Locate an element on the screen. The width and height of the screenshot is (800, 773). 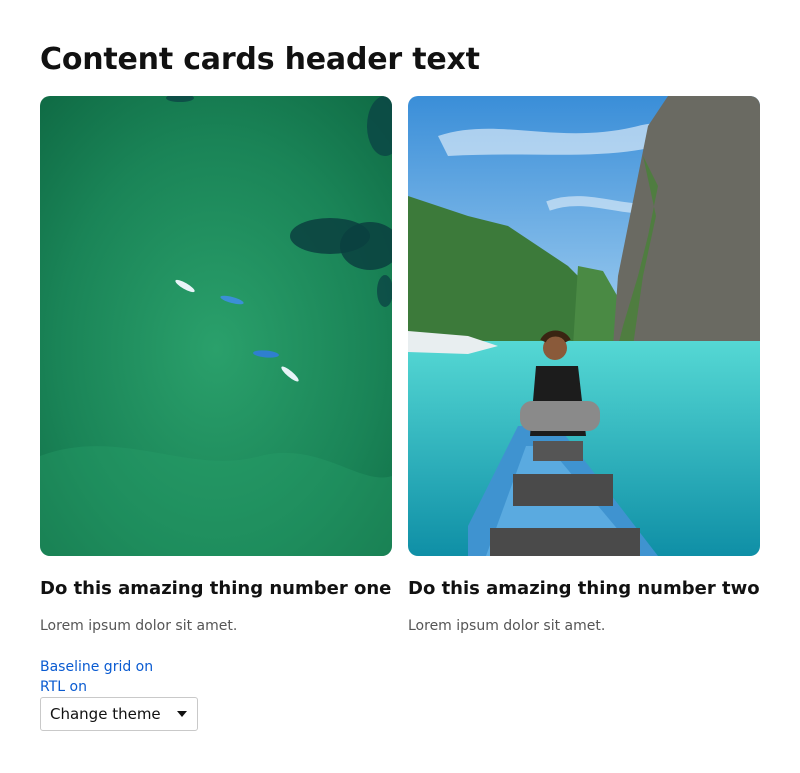
select-label: Change theme is located at coordinates (105, 714).